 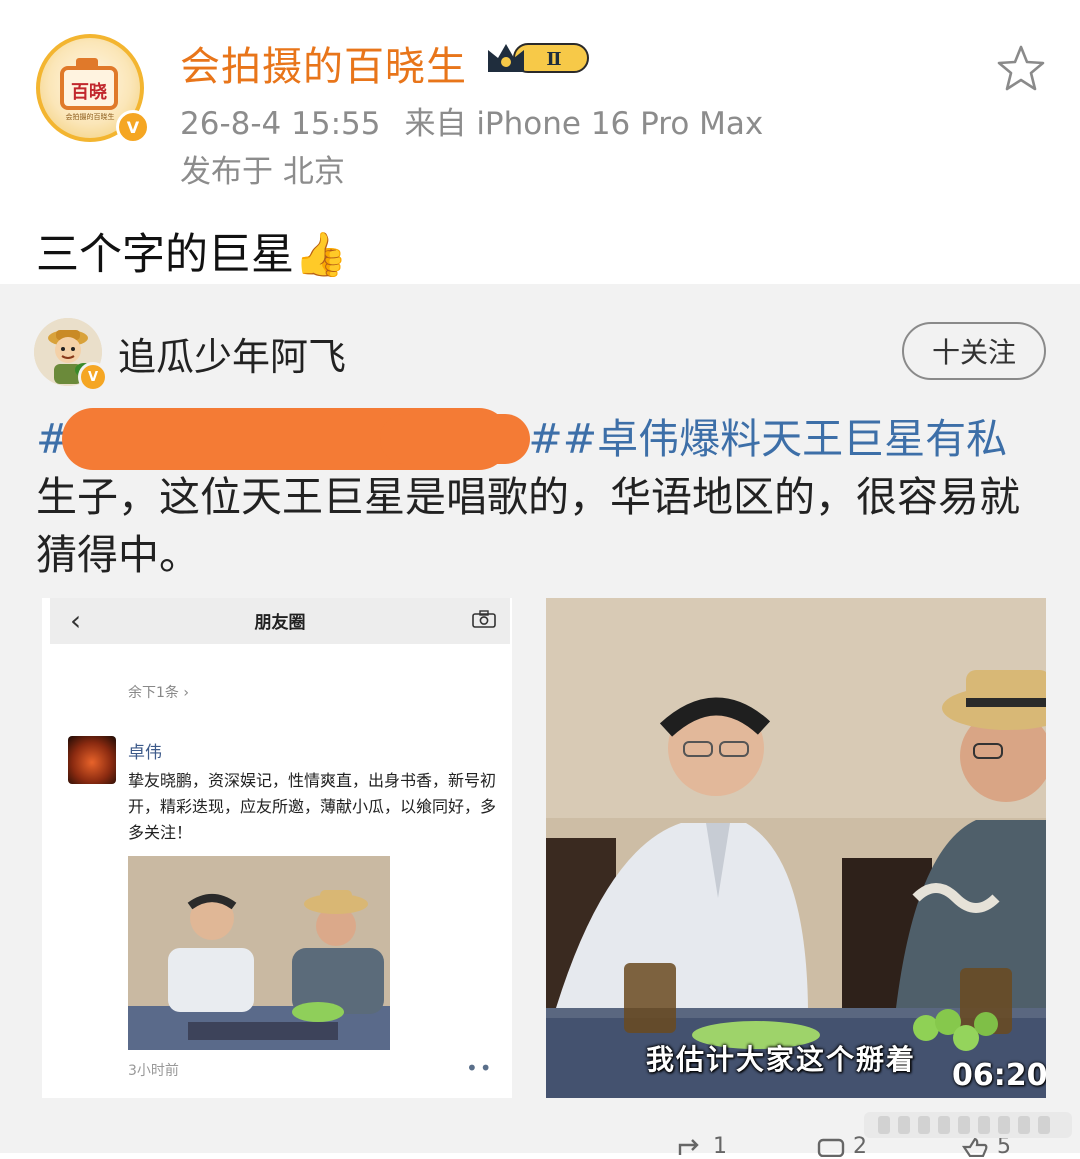 What do you see at coordinates (701, 1146) in the screenshot?
I see `repost-action: 1` at bounding box center [701, 1146].